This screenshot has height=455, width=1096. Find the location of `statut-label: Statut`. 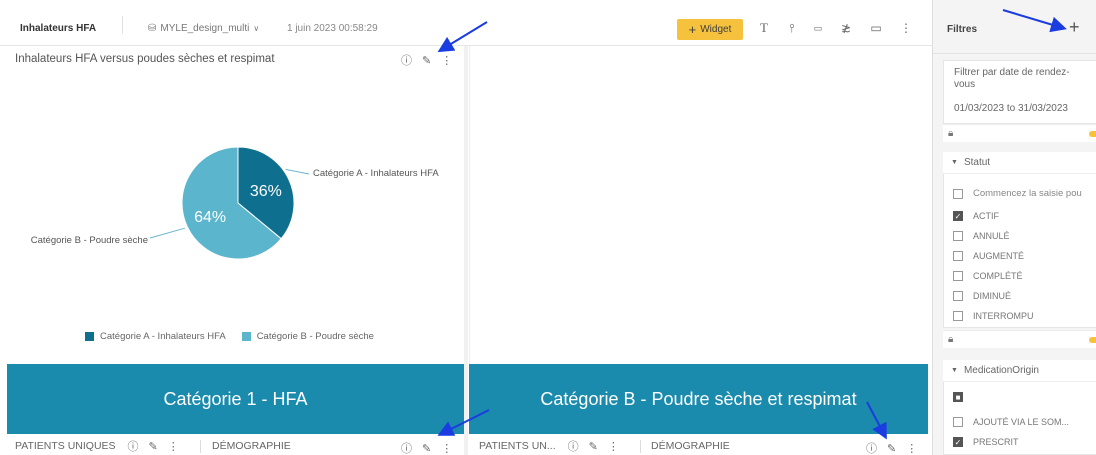

statut-label: Statut is located at coordinates (977, 162).